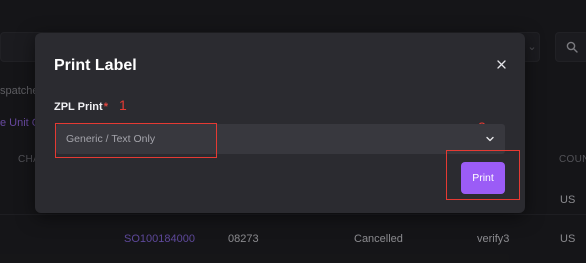 This screenshot has height=263, width=586. I want to click on print-button: Print, so click(483, 178).